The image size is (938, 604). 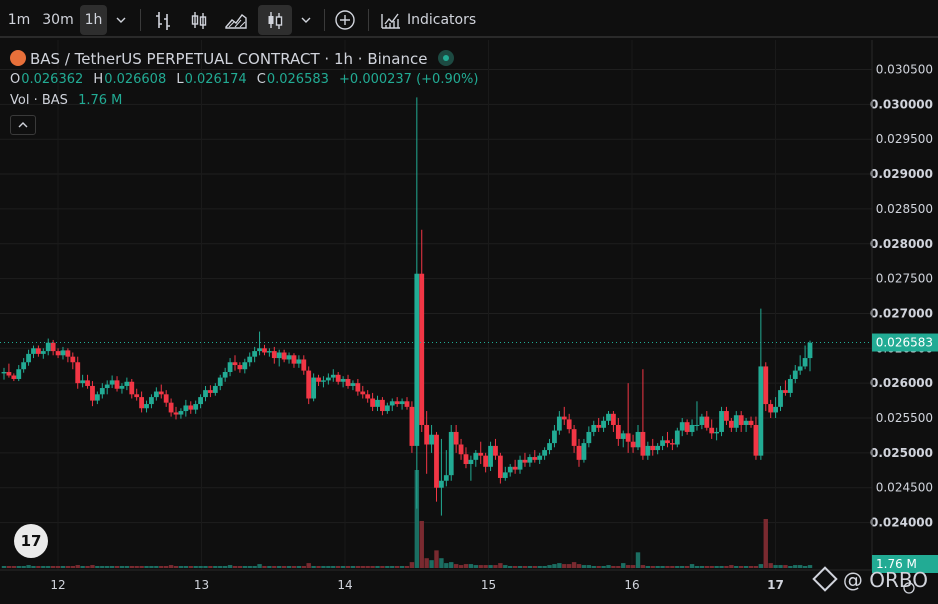 What do you see at coordinates (199, 20) in the screenshot?
I see `candles-style-icon` at bounding box center [199, 20].